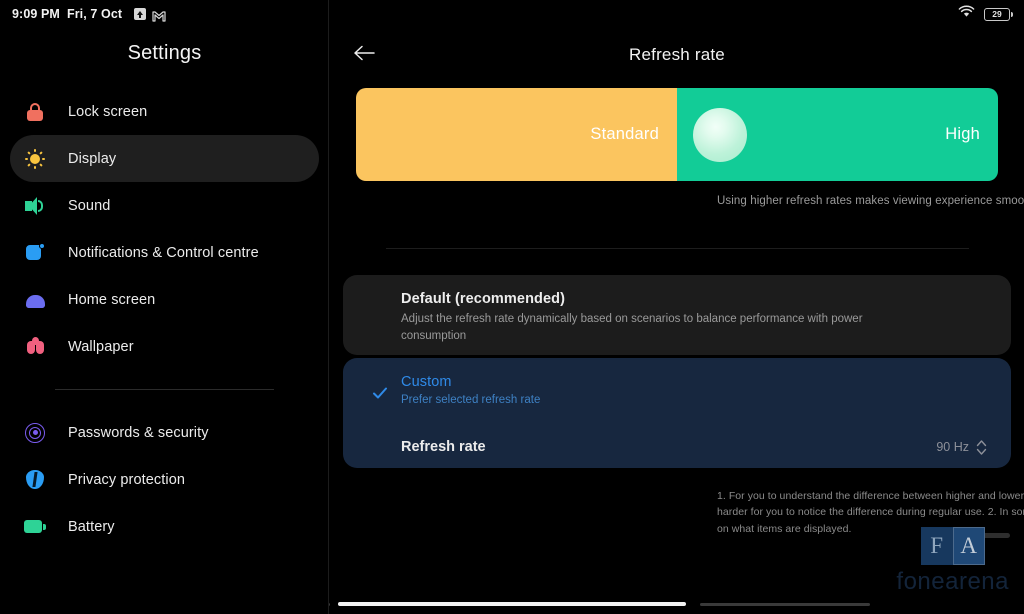  Describe the element at coordinates (981, 447) in the screenshot. I see `chevron-up-down-icon` at that location.